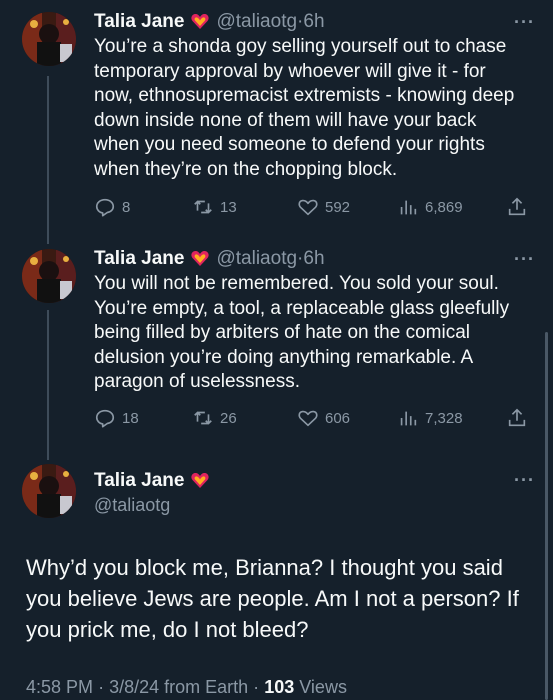 This screenshot has width=553, height=700. Describe the element at coordinates (155, 483) in the screenshot. I see `display-name: Talia Jane` at that location.